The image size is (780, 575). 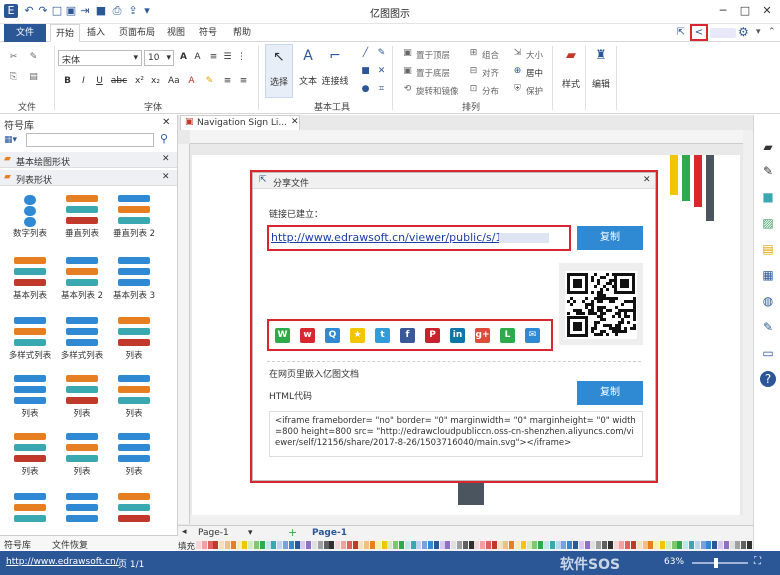 What do you see at coordinates (13, 77) in the screenshot?
I see `copy-icon: ⎘` at bounding box center [13, 77].